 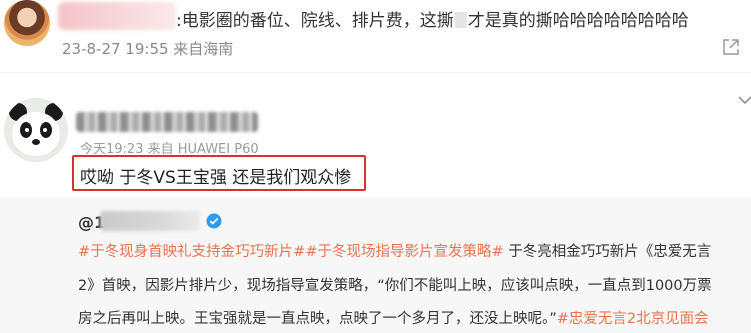 What do you see at coordinates (27, 23) in the screenshot?
I see `author-avatar` at bounding box center [27, 23].